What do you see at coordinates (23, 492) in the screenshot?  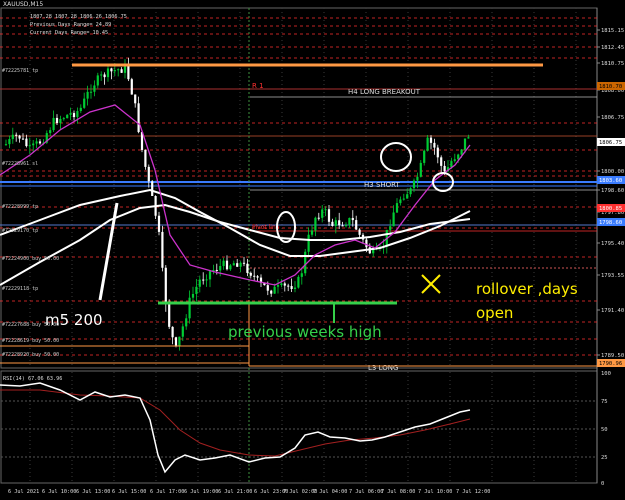 I see `time-label: 6 Jul 2021` at bounding box center [23, 492].